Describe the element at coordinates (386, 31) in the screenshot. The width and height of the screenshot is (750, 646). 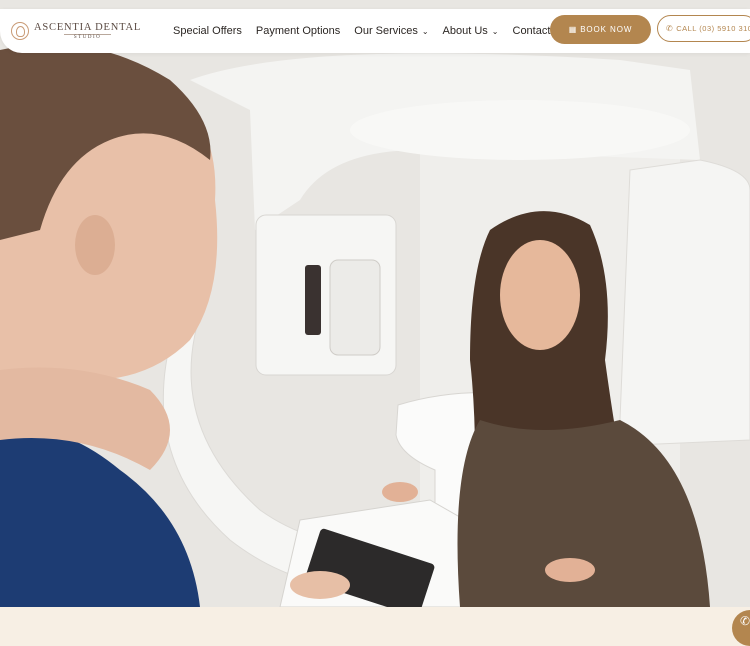
I see `nav-label: Our Services` at that location.